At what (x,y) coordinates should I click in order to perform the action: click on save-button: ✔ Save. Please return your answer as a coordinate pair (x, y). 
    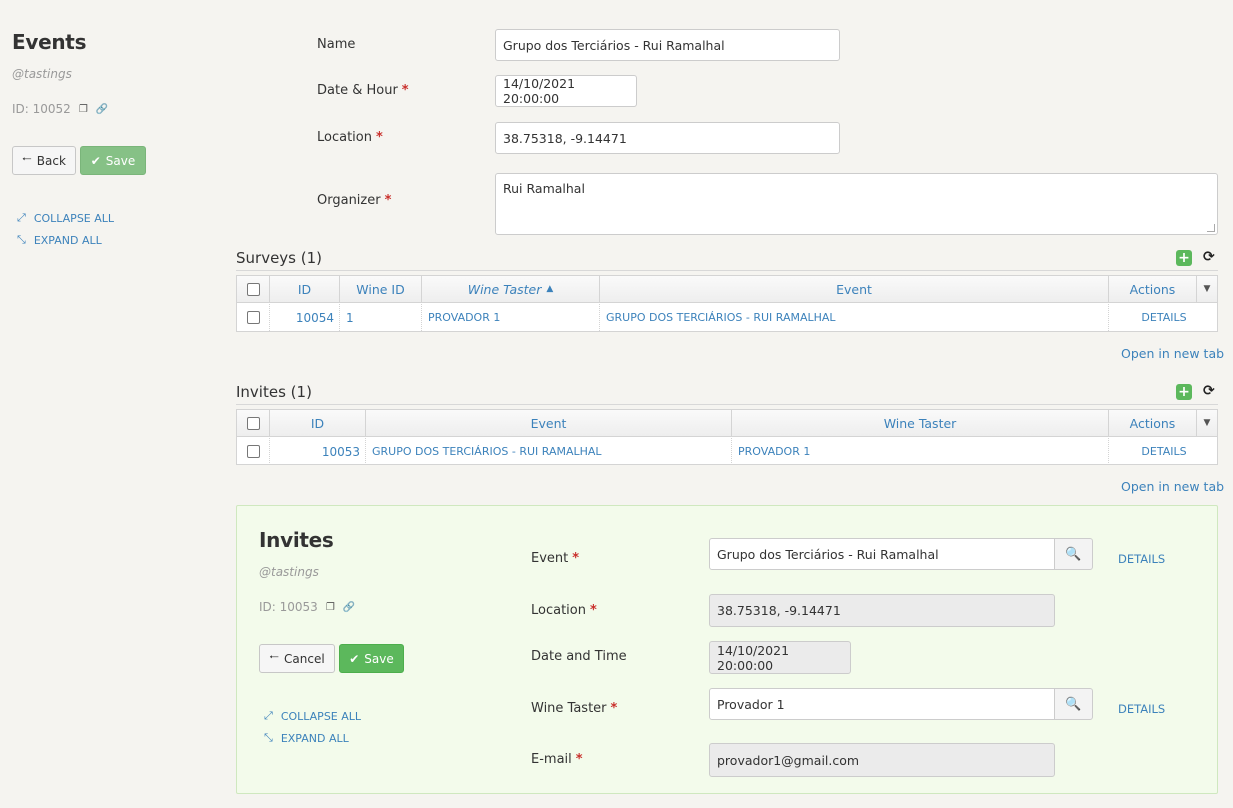
    Looking at the image, I should click on (113, 160).